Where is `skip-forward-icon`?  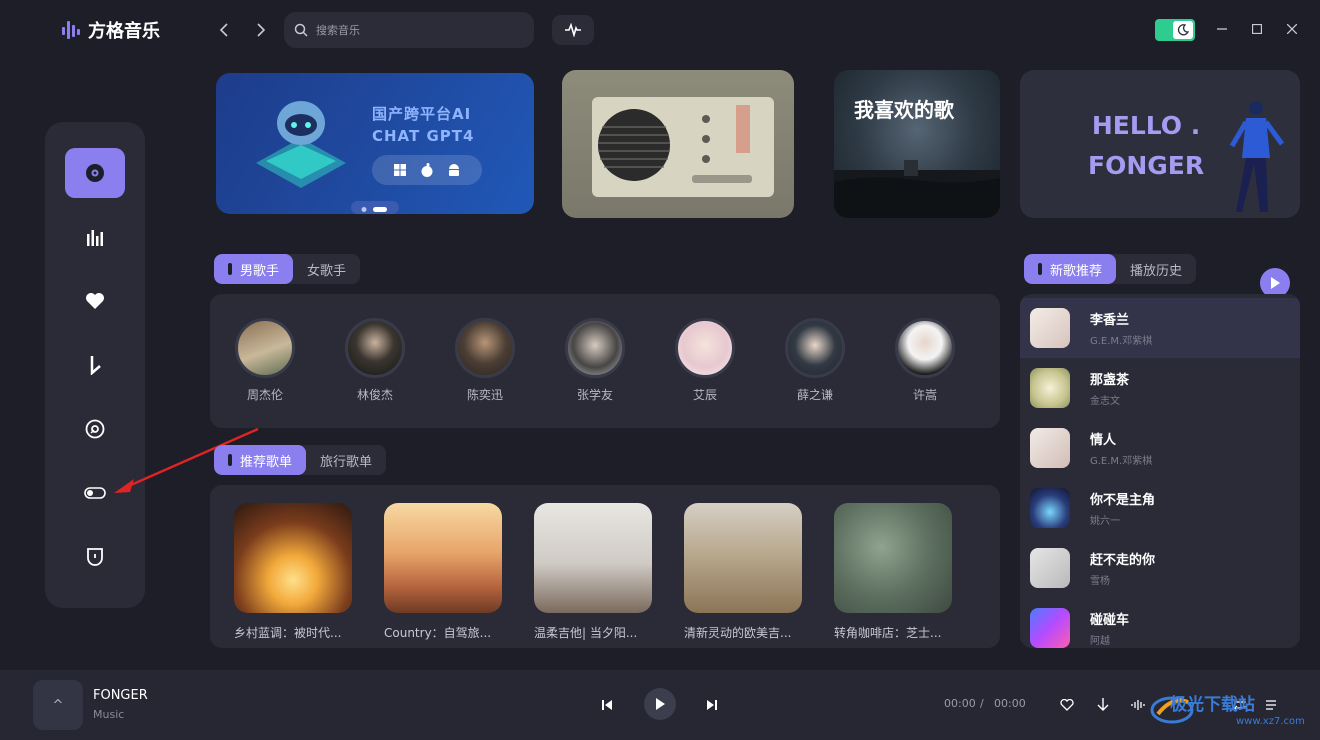 skip-forward-icon is located at coordinates (712, 705).